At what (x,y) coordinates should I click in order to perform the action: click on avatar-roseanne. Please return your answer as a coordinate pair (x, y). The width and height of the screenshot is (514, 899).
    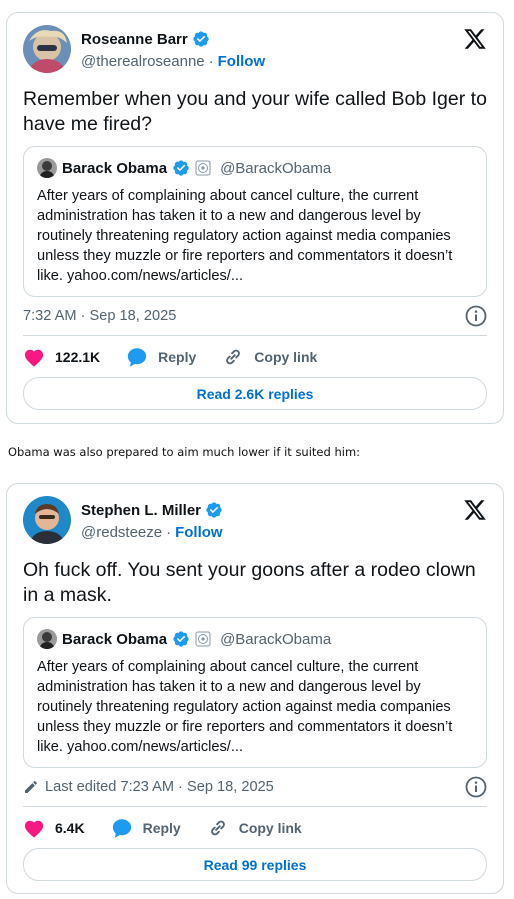
    Looking at the image, I should click on (47, 49).